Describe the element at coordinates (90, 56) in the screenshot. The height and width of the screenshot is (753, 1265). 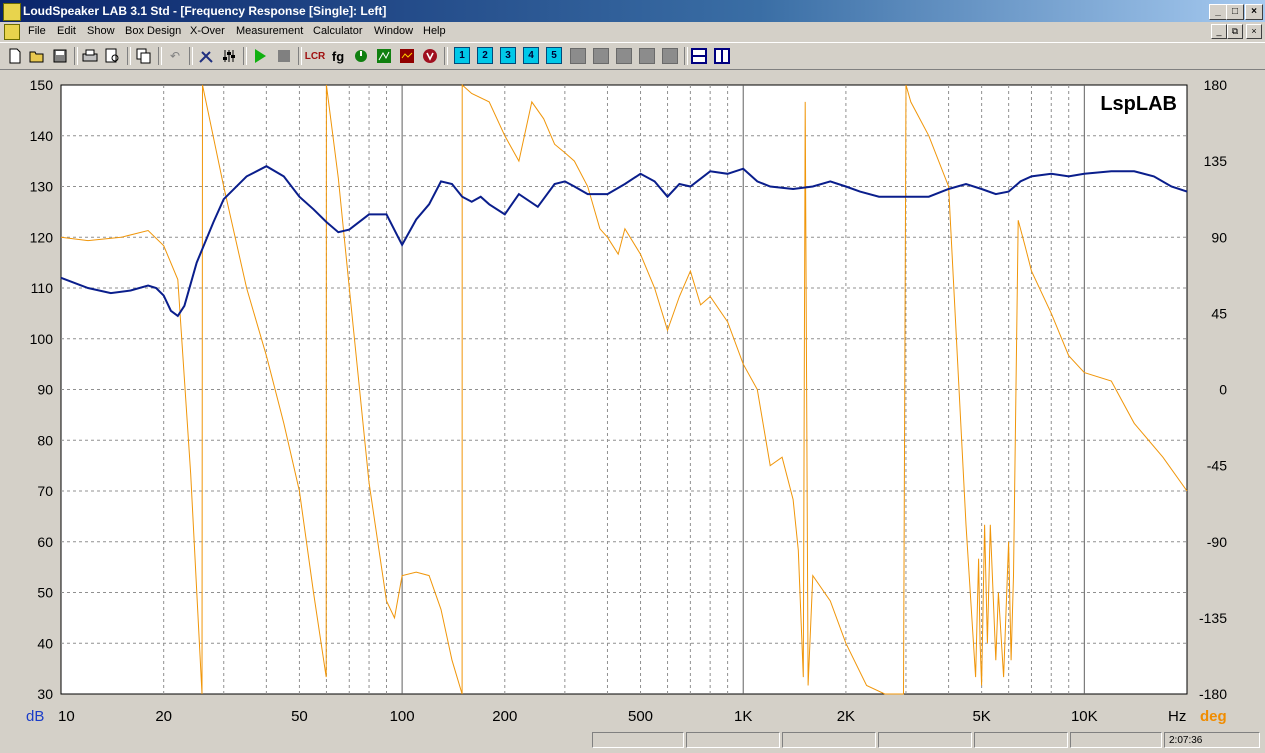
I see `print-icon` at that location.